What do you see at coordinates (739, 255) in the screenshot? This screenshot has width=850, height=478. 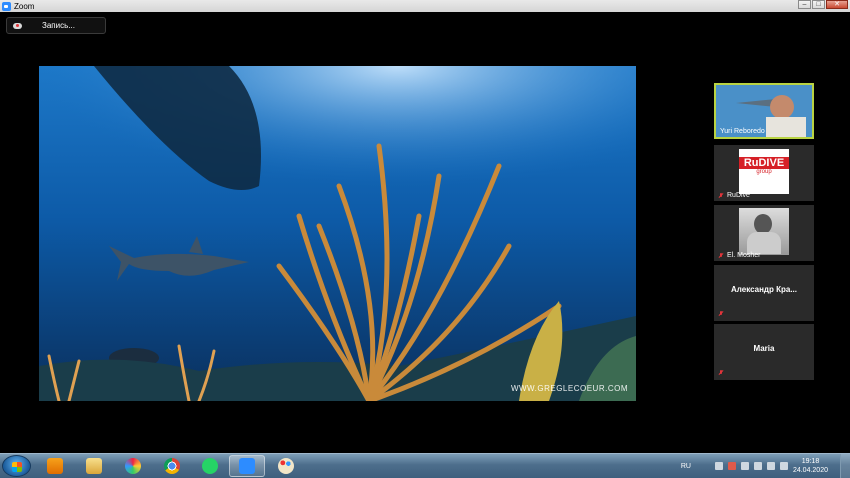 I see `participant-name: El. Mosher` at bounding box center [739, 255].